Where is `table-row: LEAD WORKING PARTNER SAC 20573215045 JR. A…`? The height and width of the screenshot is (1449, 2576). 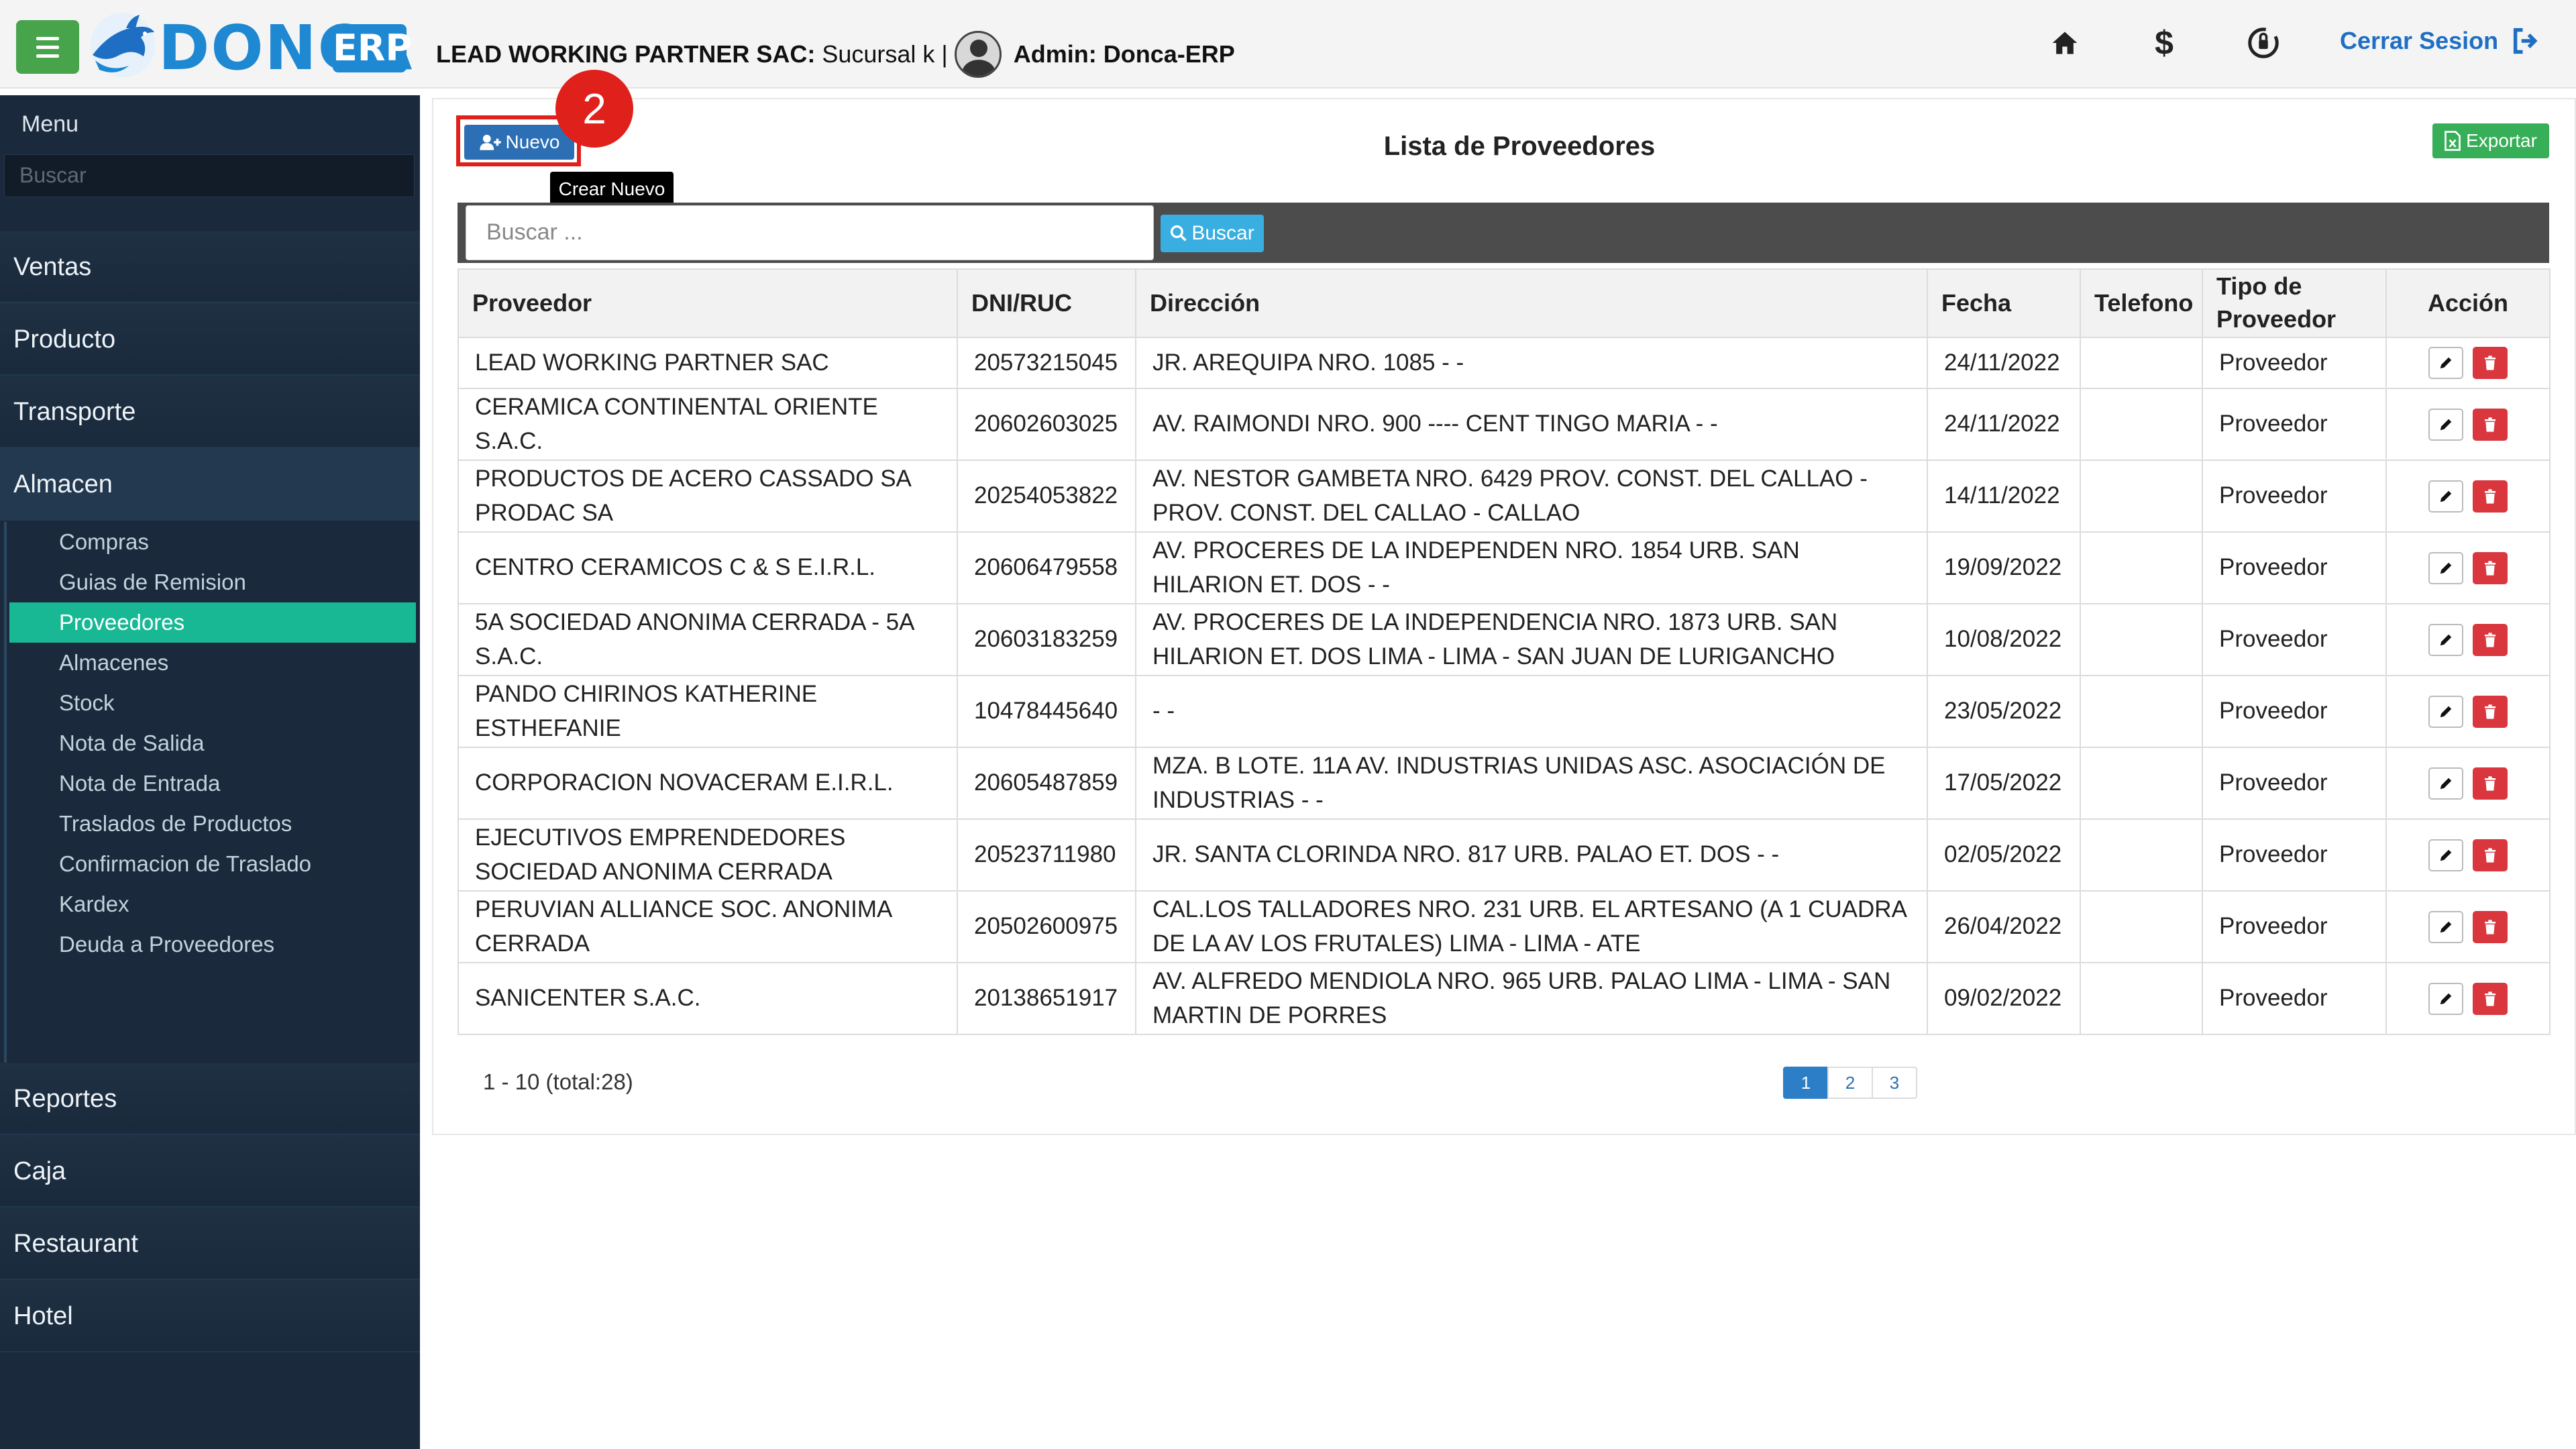
table-row: LEAD WORKING PARTNER SAC 20573215045 JR. A… is located at coordinates (1504, 363).